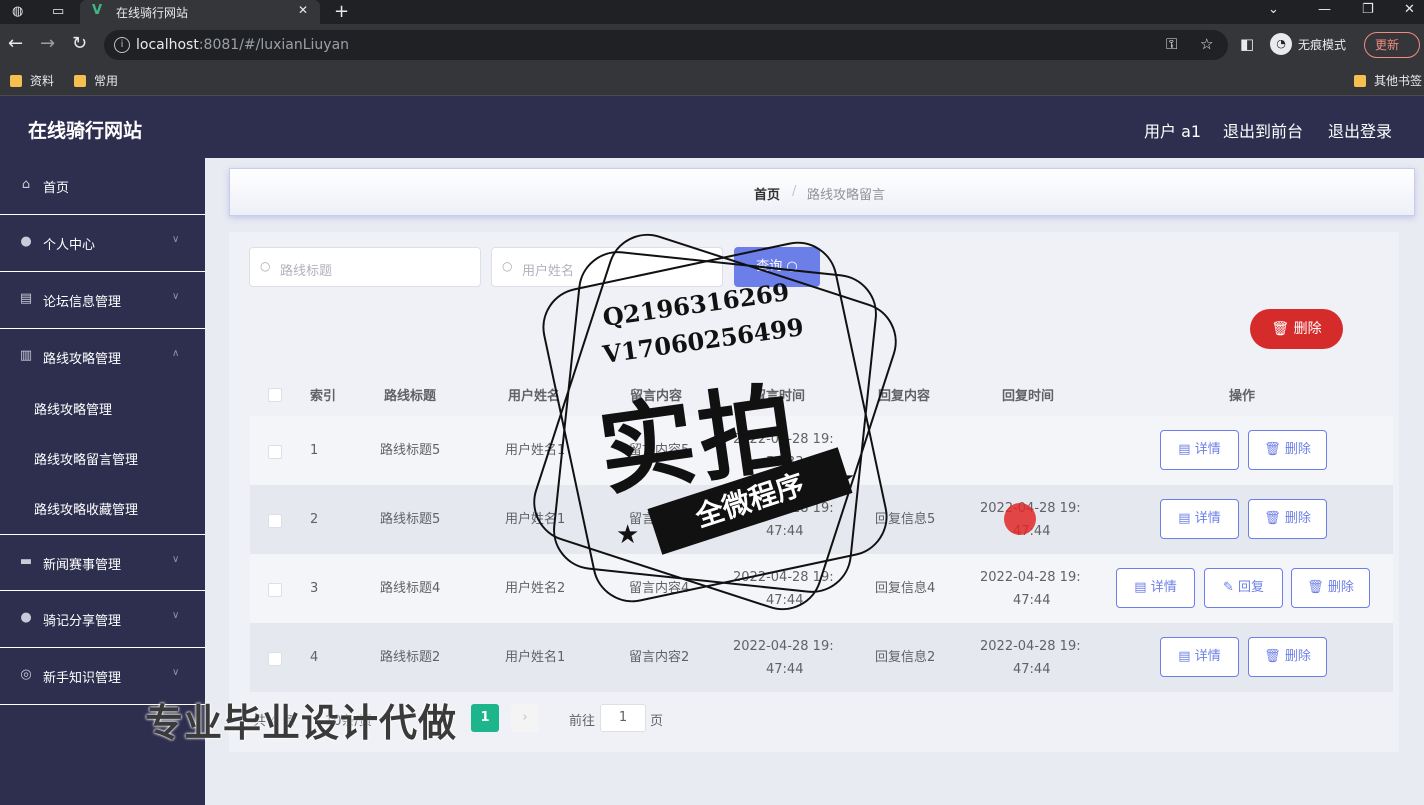 This screenshot has height=805, width=1424. I want to click on search-icon: ○, so click(507, 266).